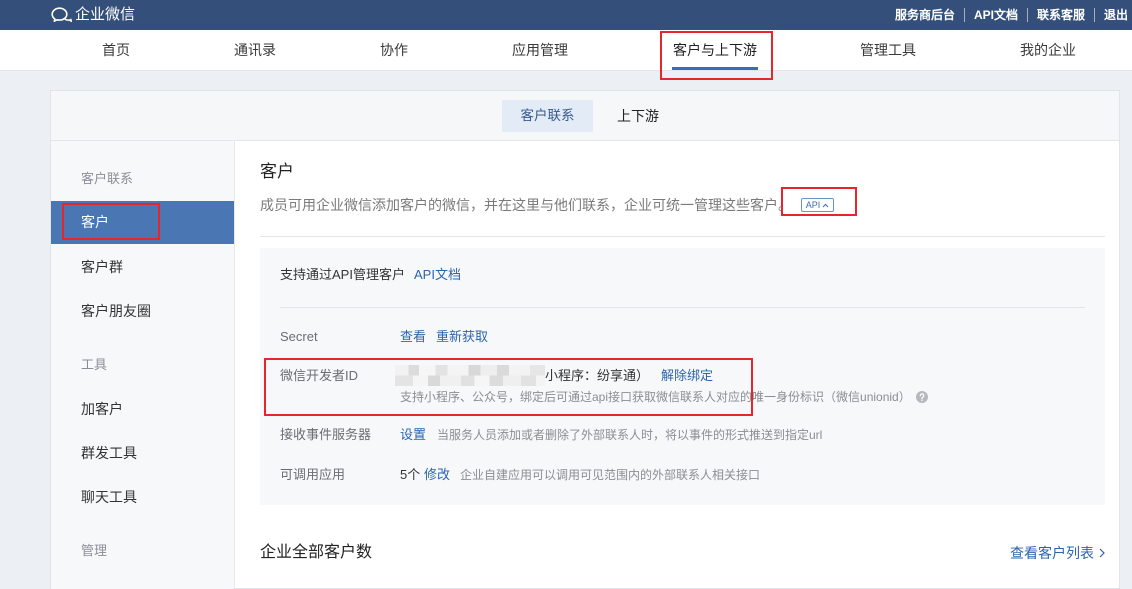 The width and height of the screenshot is (1132, 589). Describe the element at coordinates (715, 50) in the screenshot. I see `nav-item-customers-partners: 客户与上下游` at that location.